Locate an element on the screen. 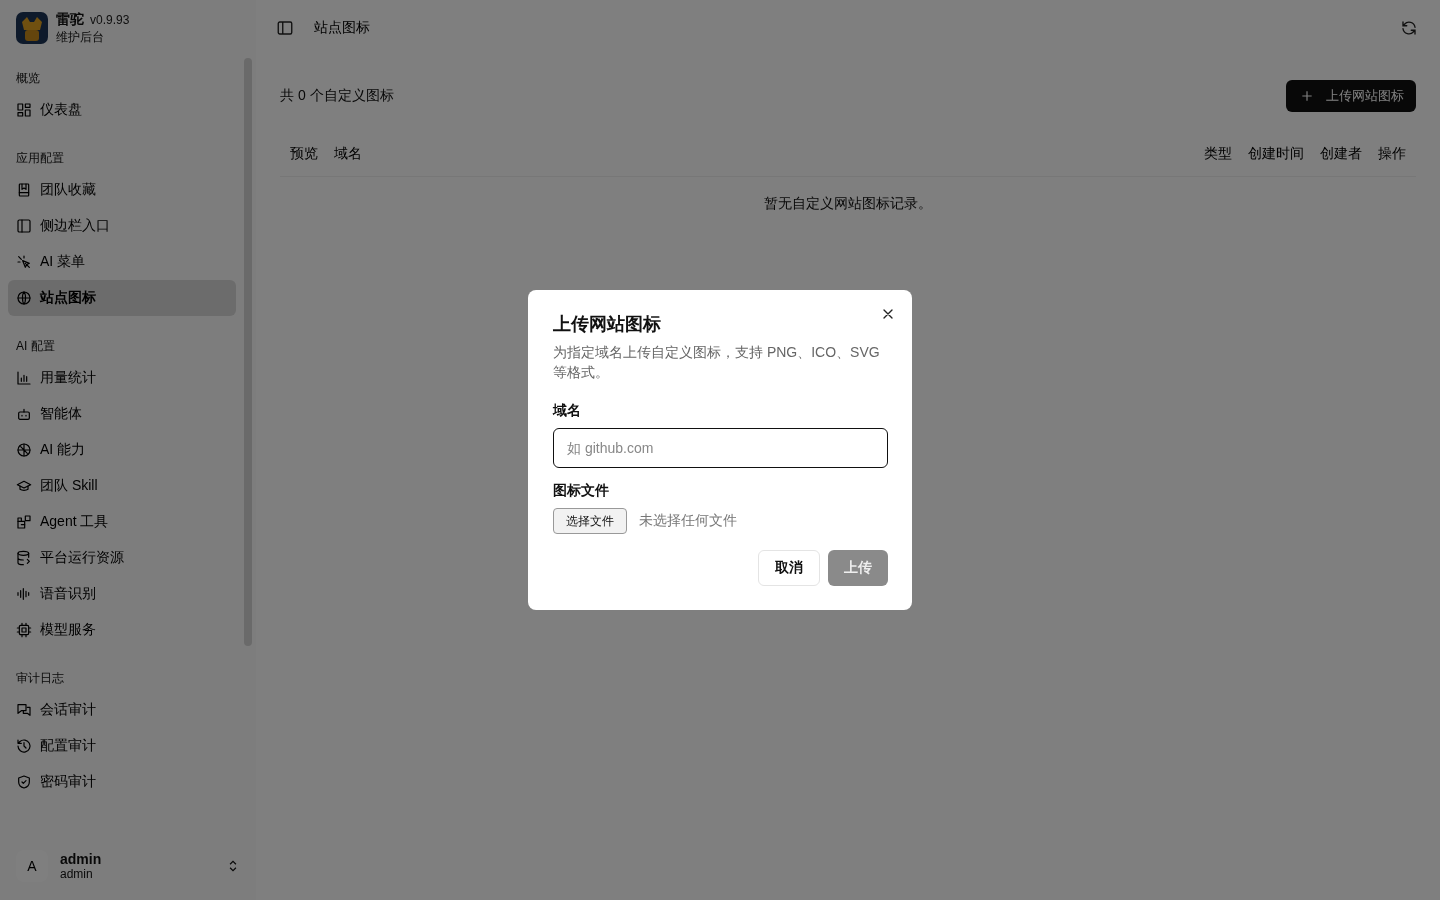  sidebar-item: 会话审计 is located at coordinates (122, 710).